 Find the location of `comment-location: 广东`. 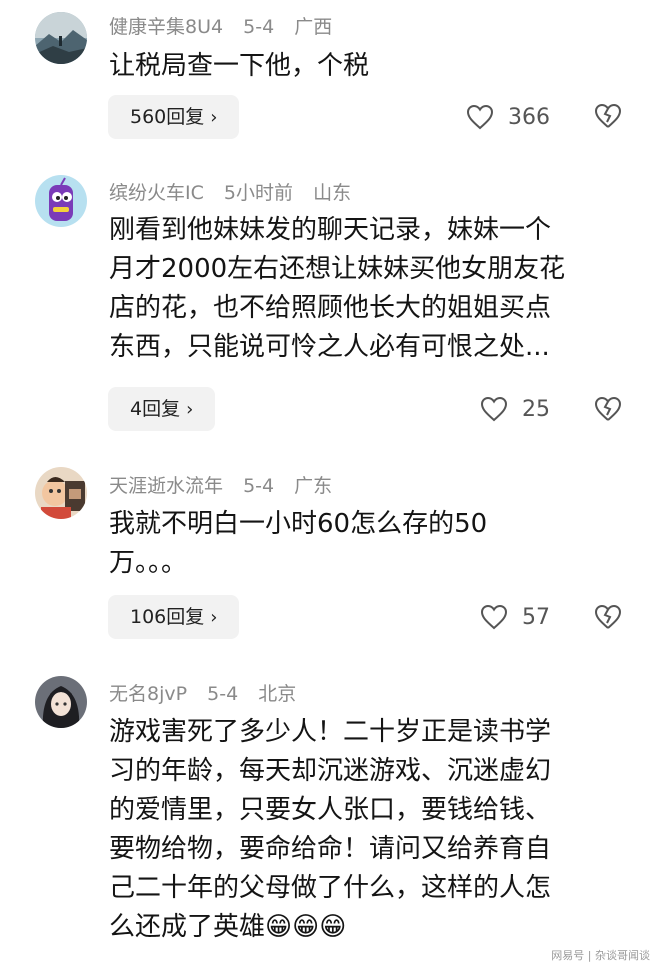

comment-location: 广东 is located at coordinates (313, 486).